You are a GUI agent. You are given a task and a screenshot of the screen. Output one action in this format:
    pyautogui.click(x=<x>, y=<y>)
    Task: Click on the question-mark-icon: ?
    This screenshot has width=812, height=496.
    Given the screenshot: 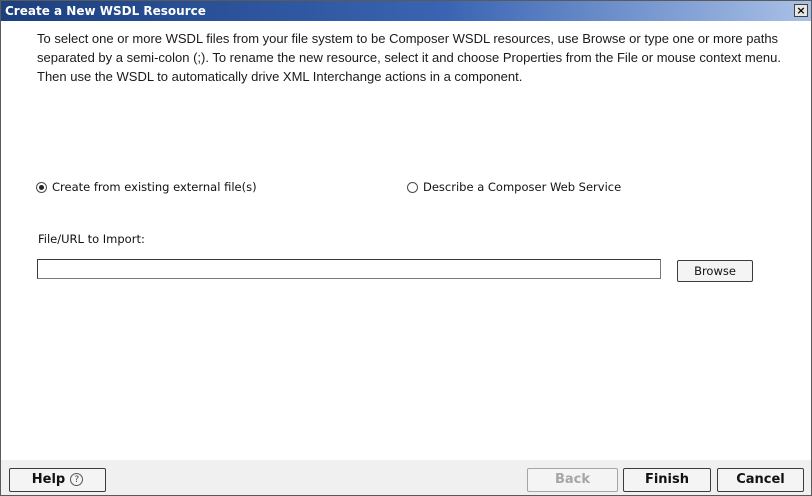 What is the action you would take?
    pyautogui.click(x=77, y=479)
    